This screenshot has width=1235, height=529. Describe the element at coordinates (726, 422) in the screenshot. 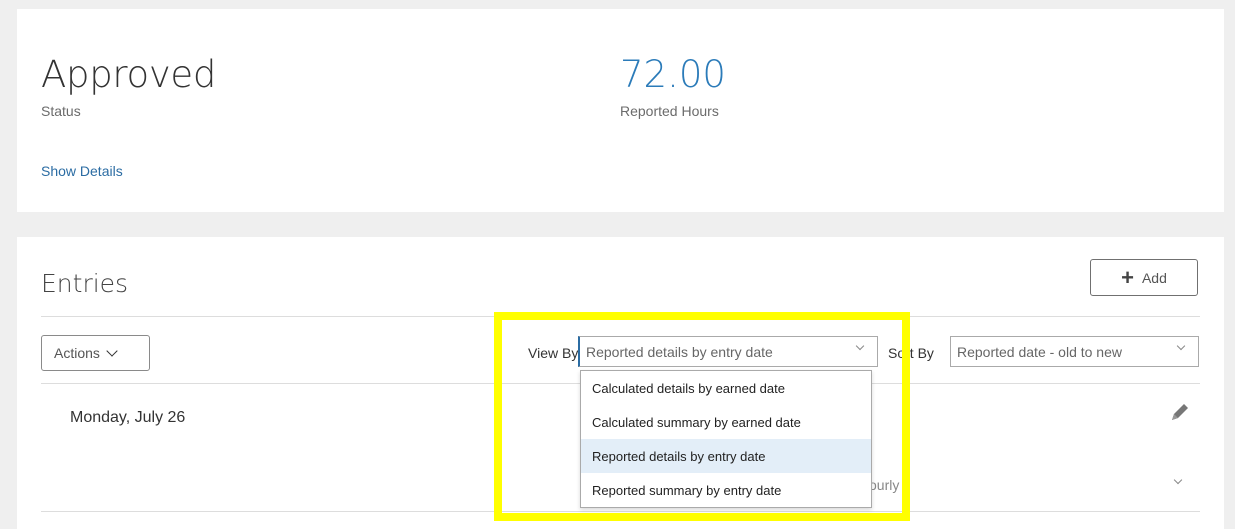

I see `dropdown-option: Calculated summary by earned date` at that location.